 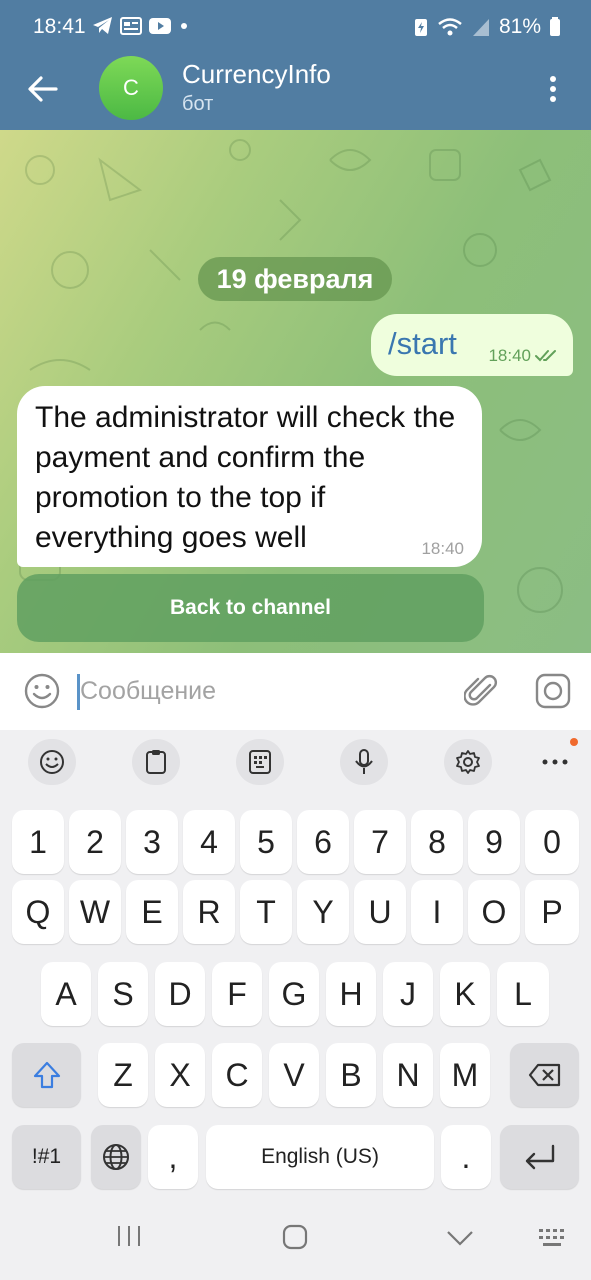 I want to click on backspace-icon, so click(x=544, y=1075).